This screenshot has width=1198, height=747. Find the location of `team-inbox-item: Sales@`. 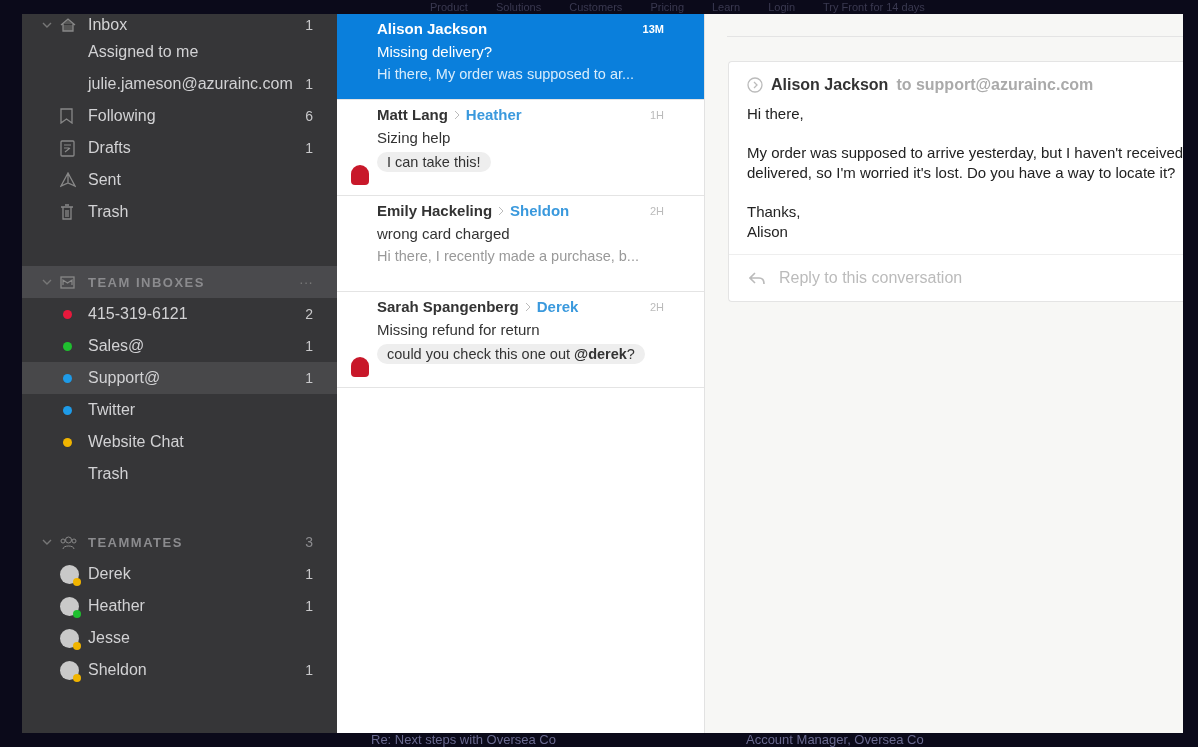

team-inbox-item: Sales@ is located at coordinates (197, 346).